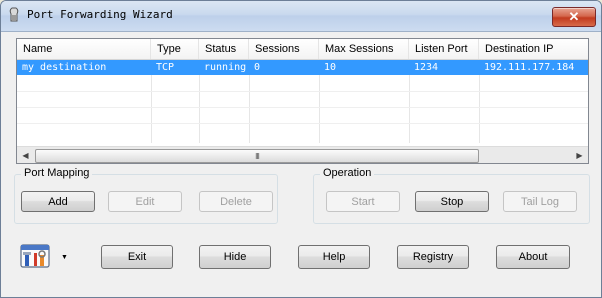 The height and width of the screenshot is (298, 602). I want to click on cell-name: my destination, so click(64, 67).